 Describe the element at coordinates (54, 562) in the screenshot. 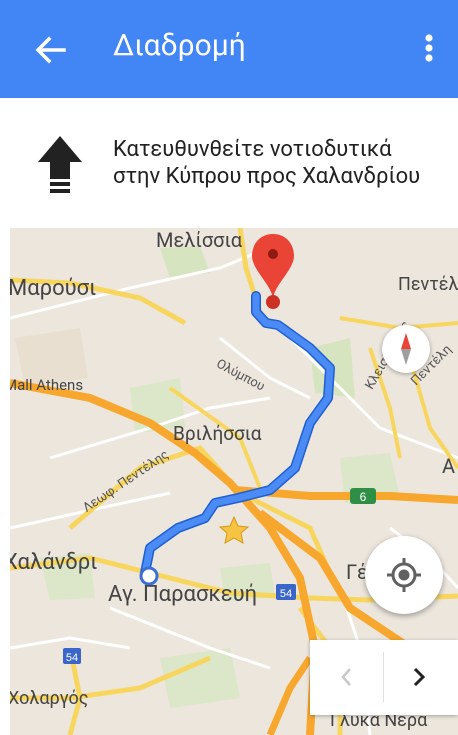

I see `map-label-chalandri: Χαλάνδρι` at that location.